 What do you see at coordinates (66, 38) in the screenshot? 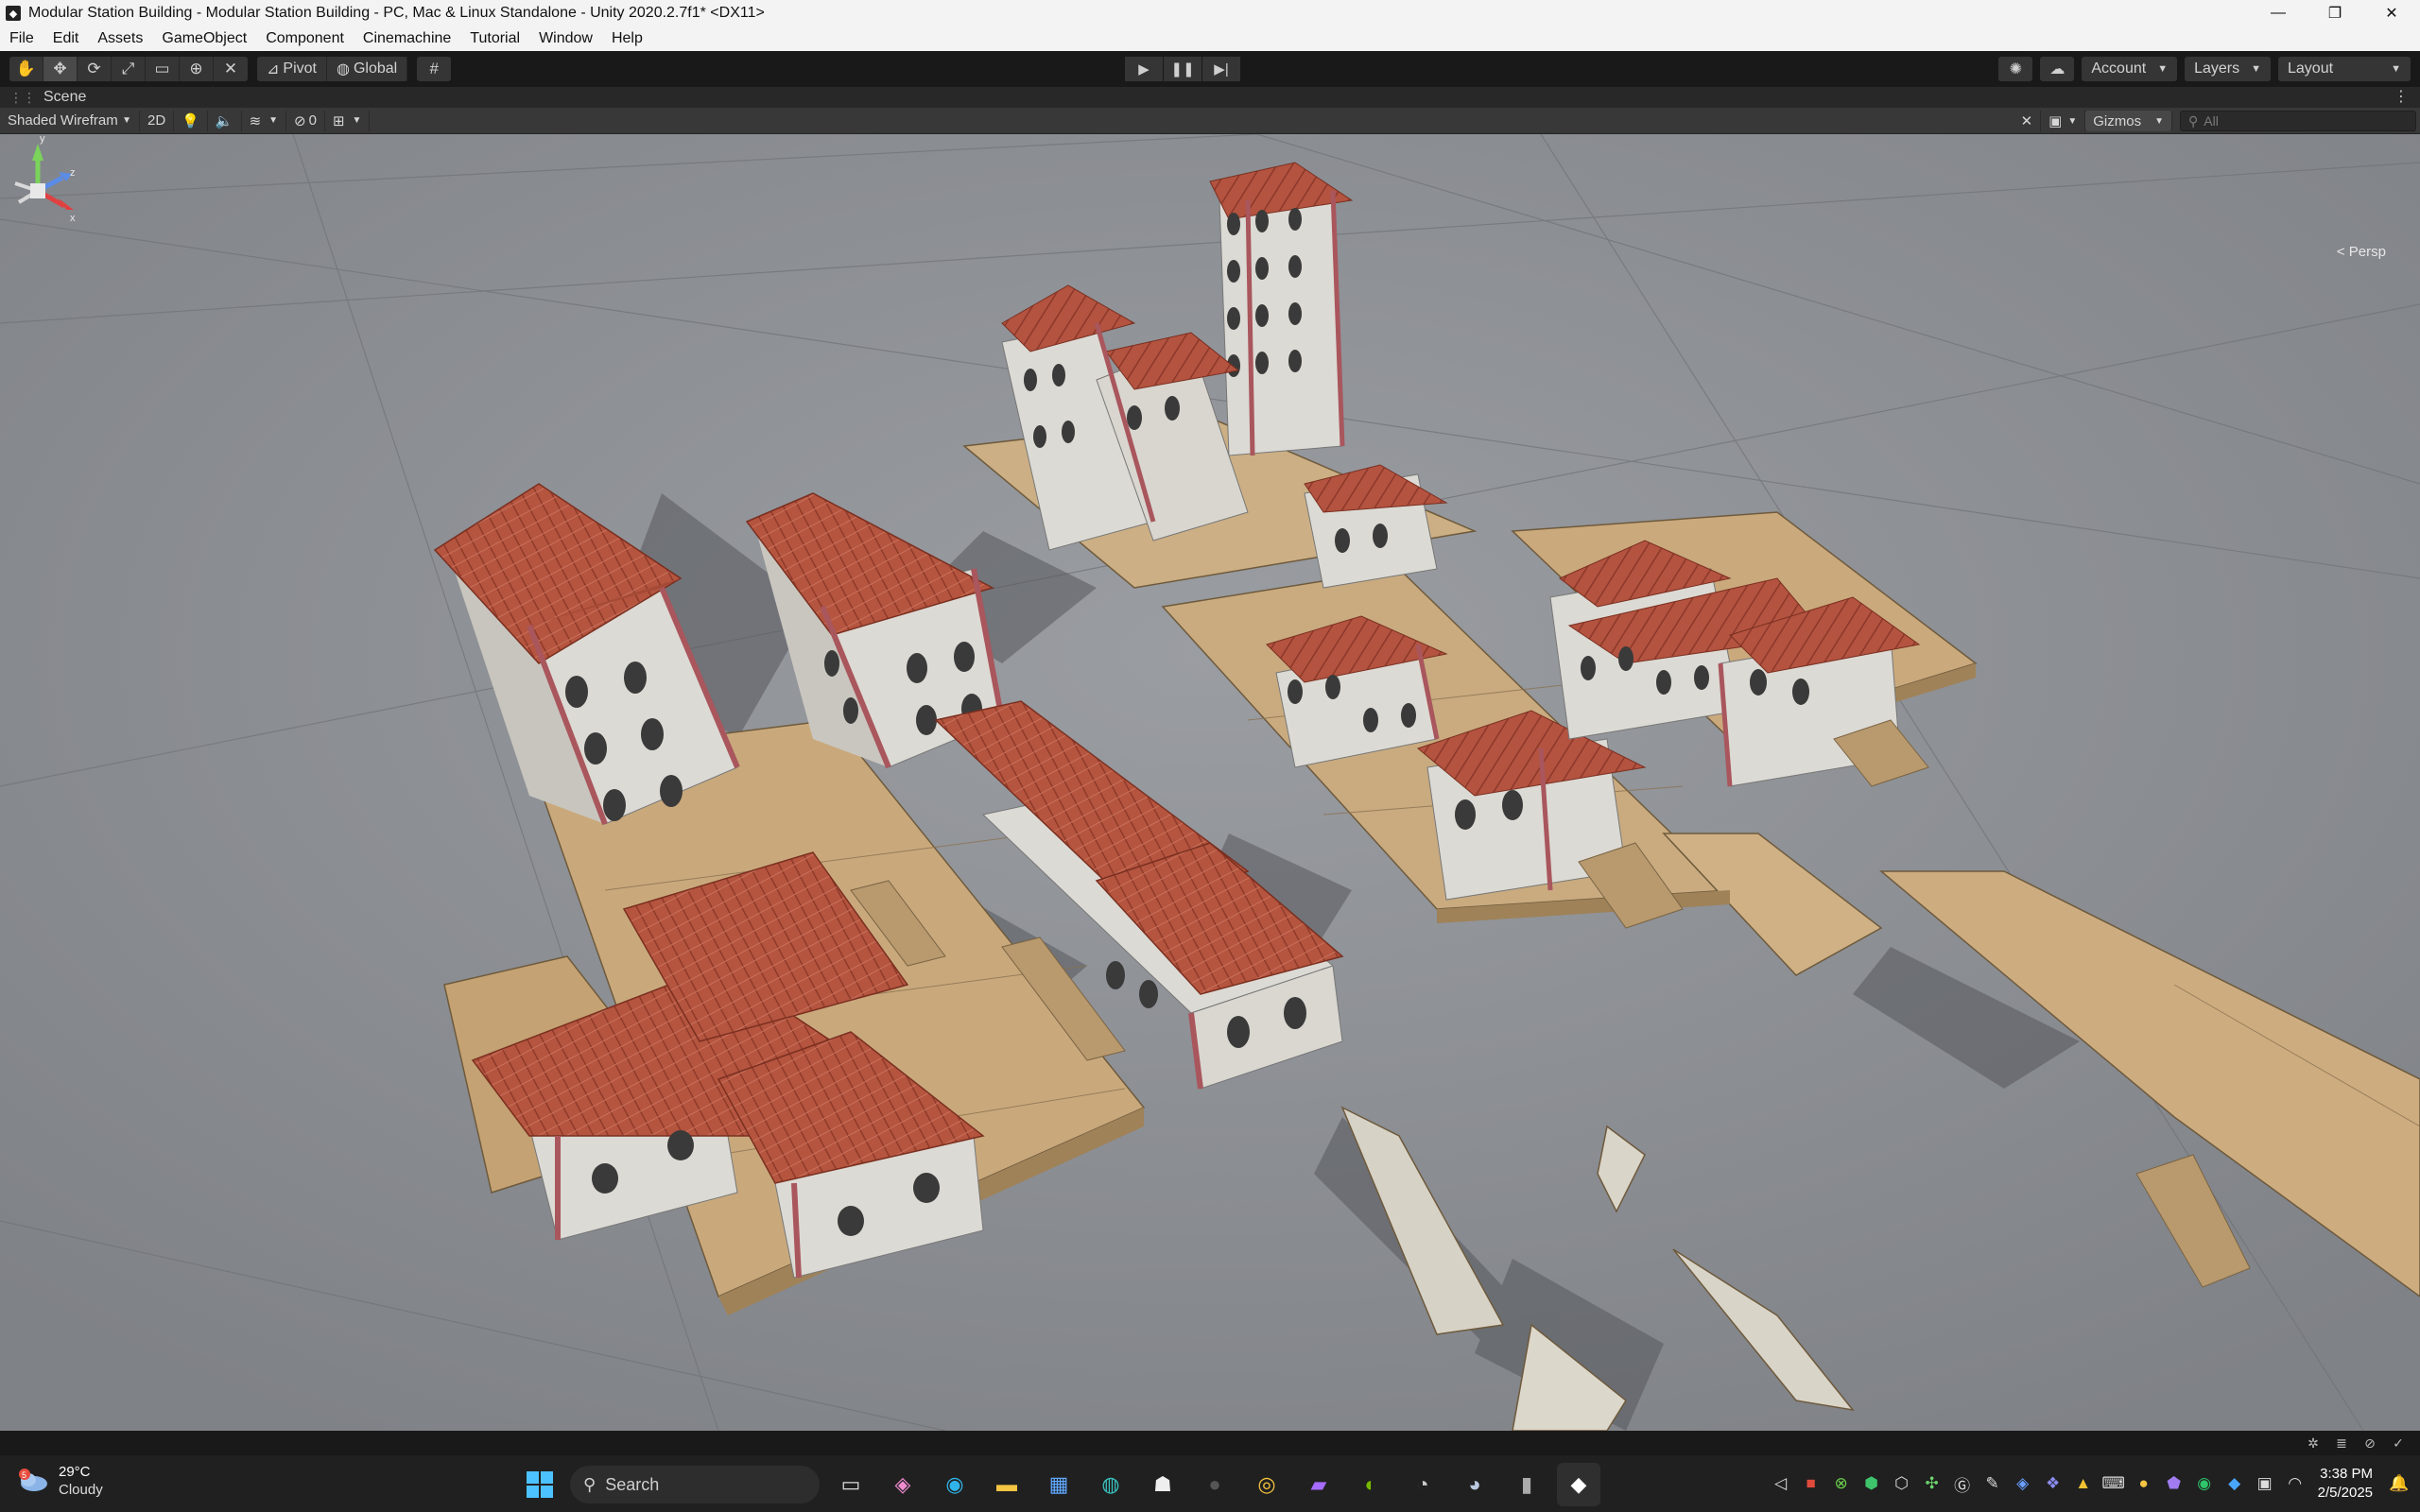
I see `menu-edit: Edit` at bounding box center [66, 38].